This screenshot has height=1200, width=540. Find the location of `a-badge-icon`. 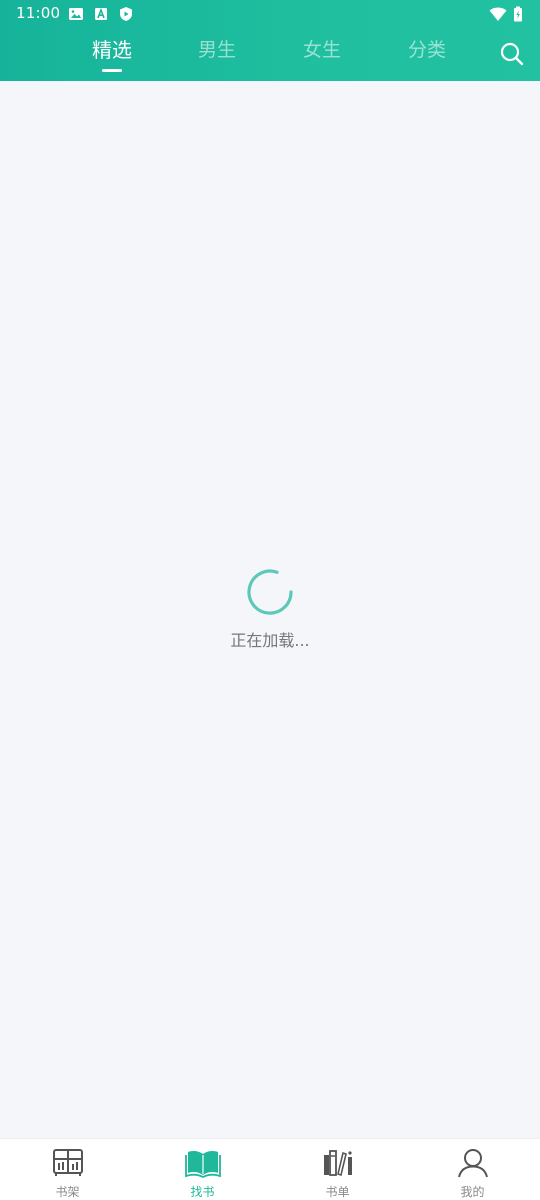

a-badge-icon is located at coordinates (101, 14).